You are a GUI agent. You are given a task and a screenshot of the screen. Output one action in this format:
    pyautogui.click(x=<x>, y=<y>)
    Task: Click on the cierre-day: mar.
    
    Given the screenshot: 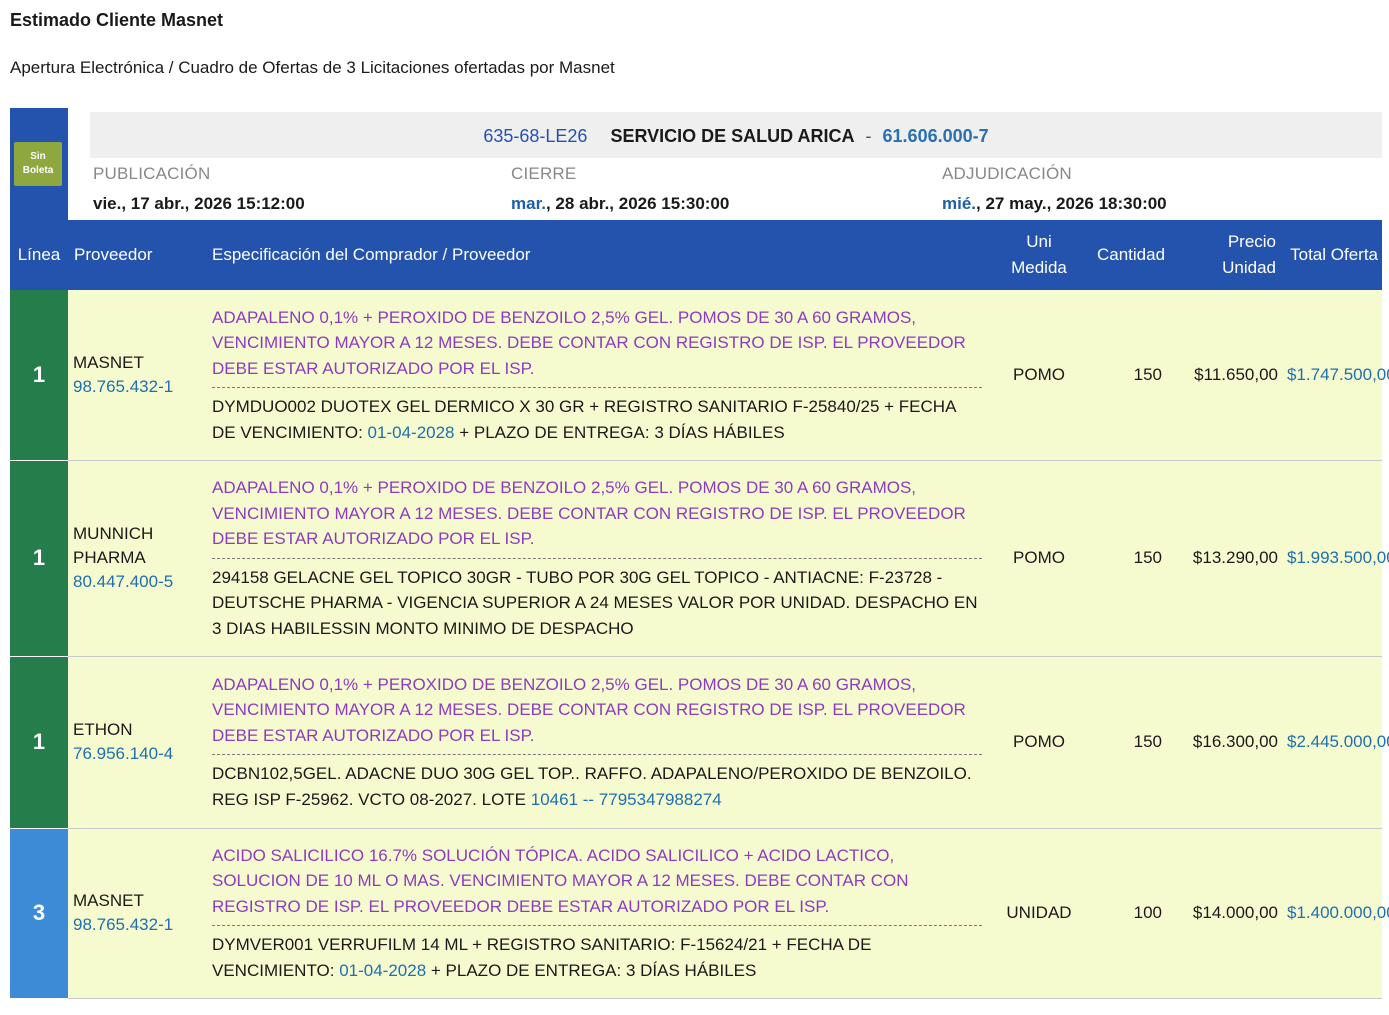 What is the action you would take?
    pyautogui.click(x=528, y=203)
    